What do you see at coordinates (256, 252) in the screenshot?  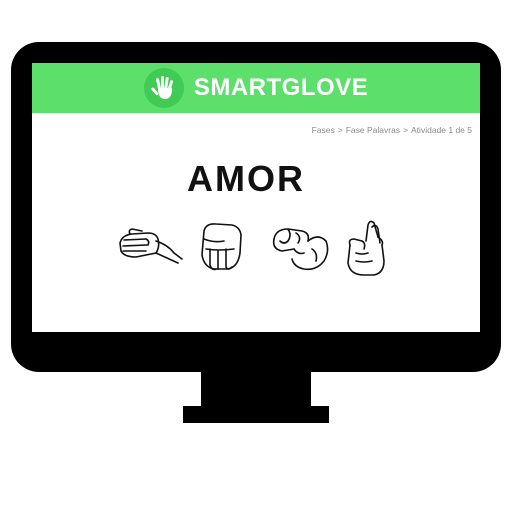 I see `sign-sequence` at bounding box center [256, 252].